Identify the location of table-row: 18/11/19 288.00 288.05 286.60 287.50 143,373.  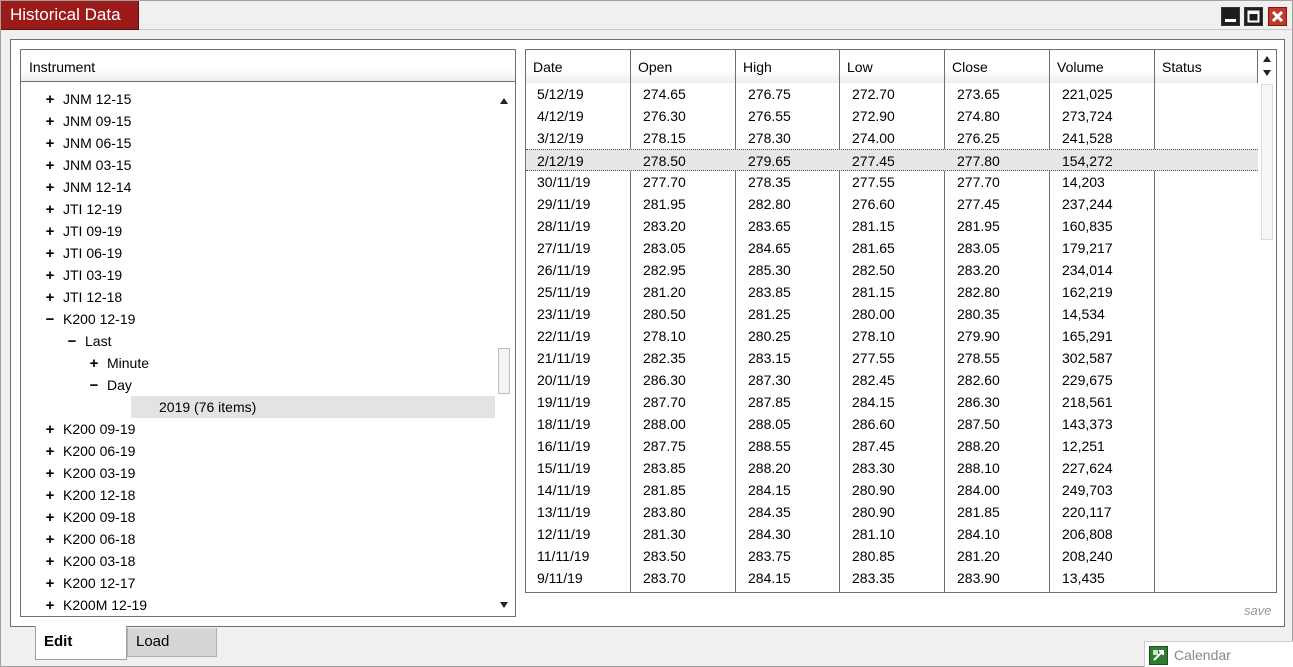
(892, 424).